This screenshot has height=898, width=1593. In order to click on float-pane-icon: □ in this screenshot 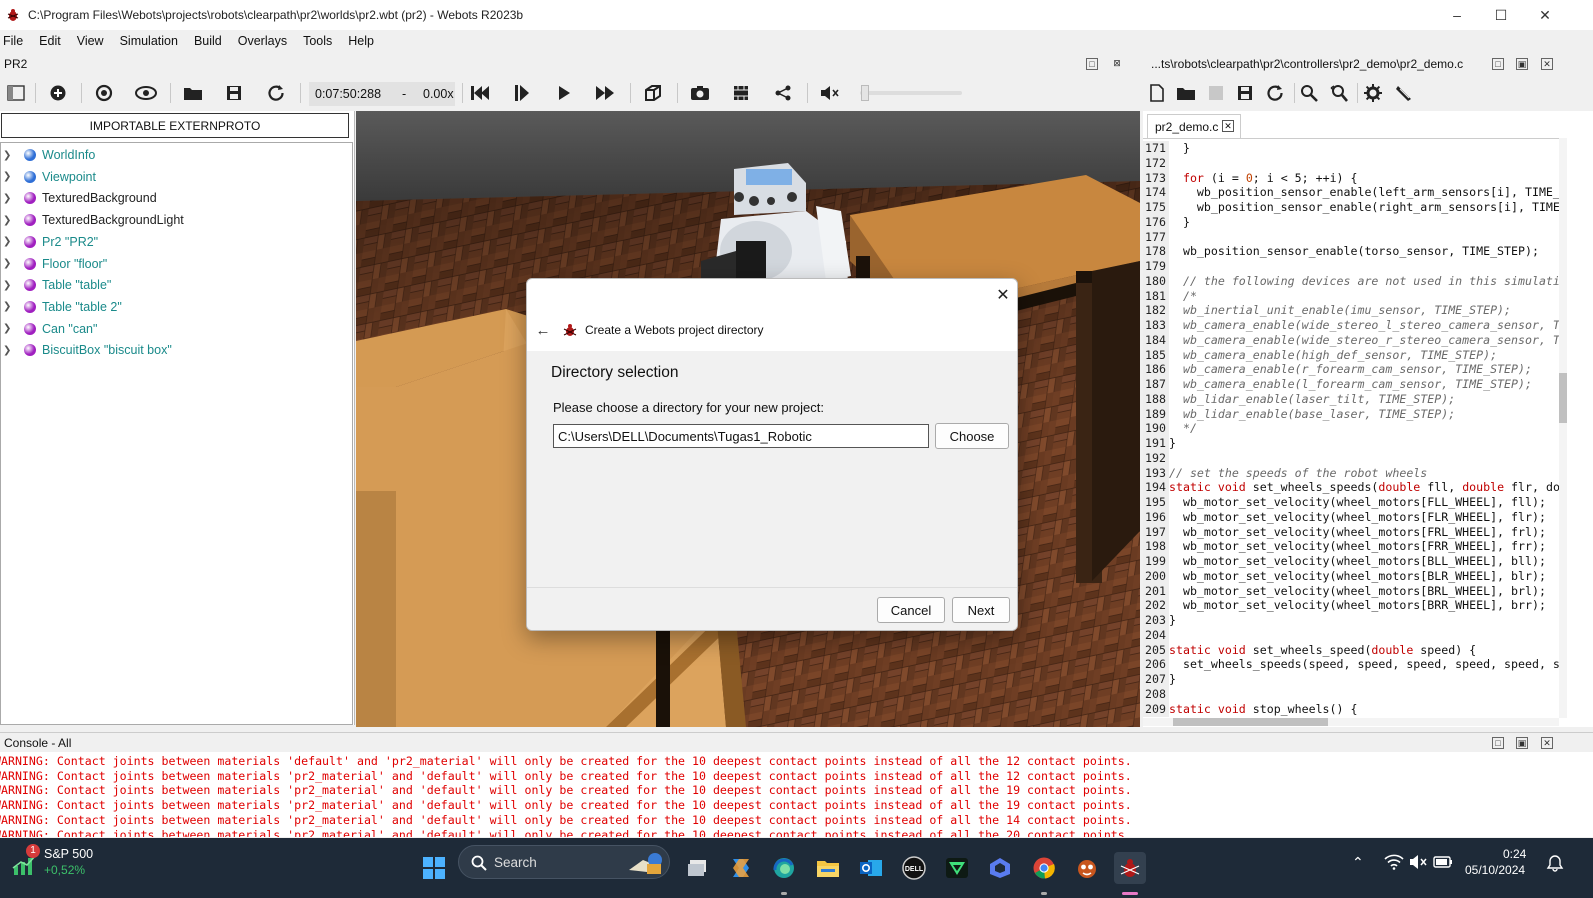, I will do `click(1092, 64)`.